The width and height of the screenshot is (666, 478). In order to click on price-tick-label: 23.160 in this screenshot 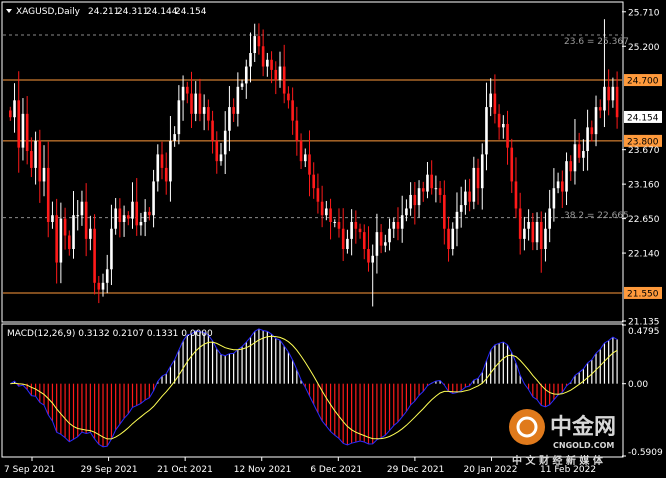, I will do `click(644, 186)`.